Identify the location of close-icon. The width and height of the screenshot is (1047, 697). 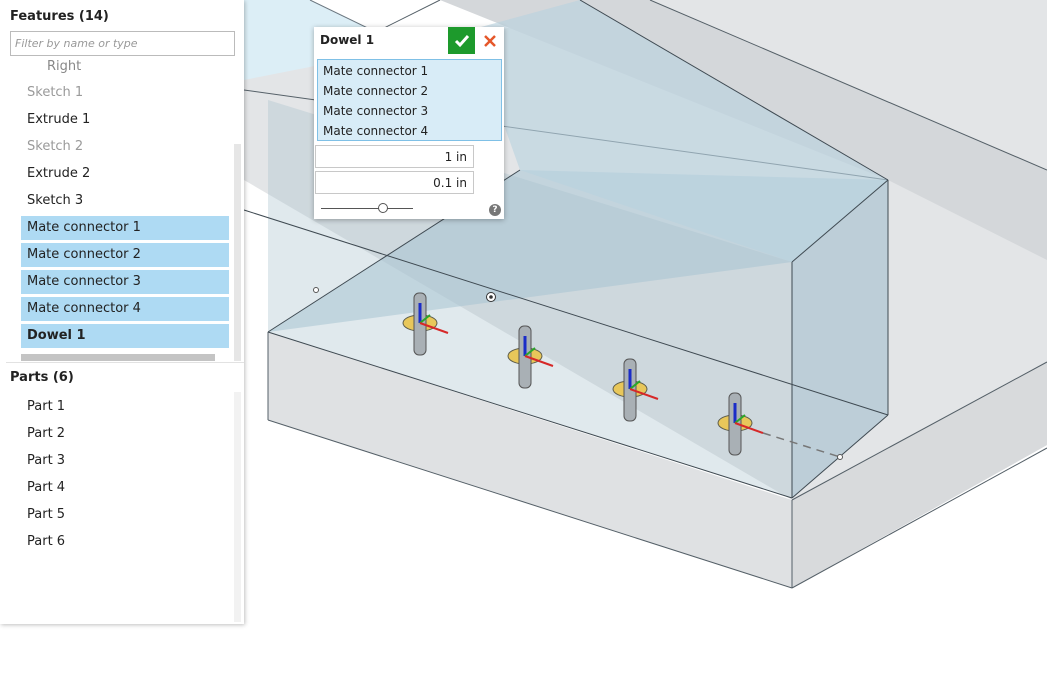
(490, 40).